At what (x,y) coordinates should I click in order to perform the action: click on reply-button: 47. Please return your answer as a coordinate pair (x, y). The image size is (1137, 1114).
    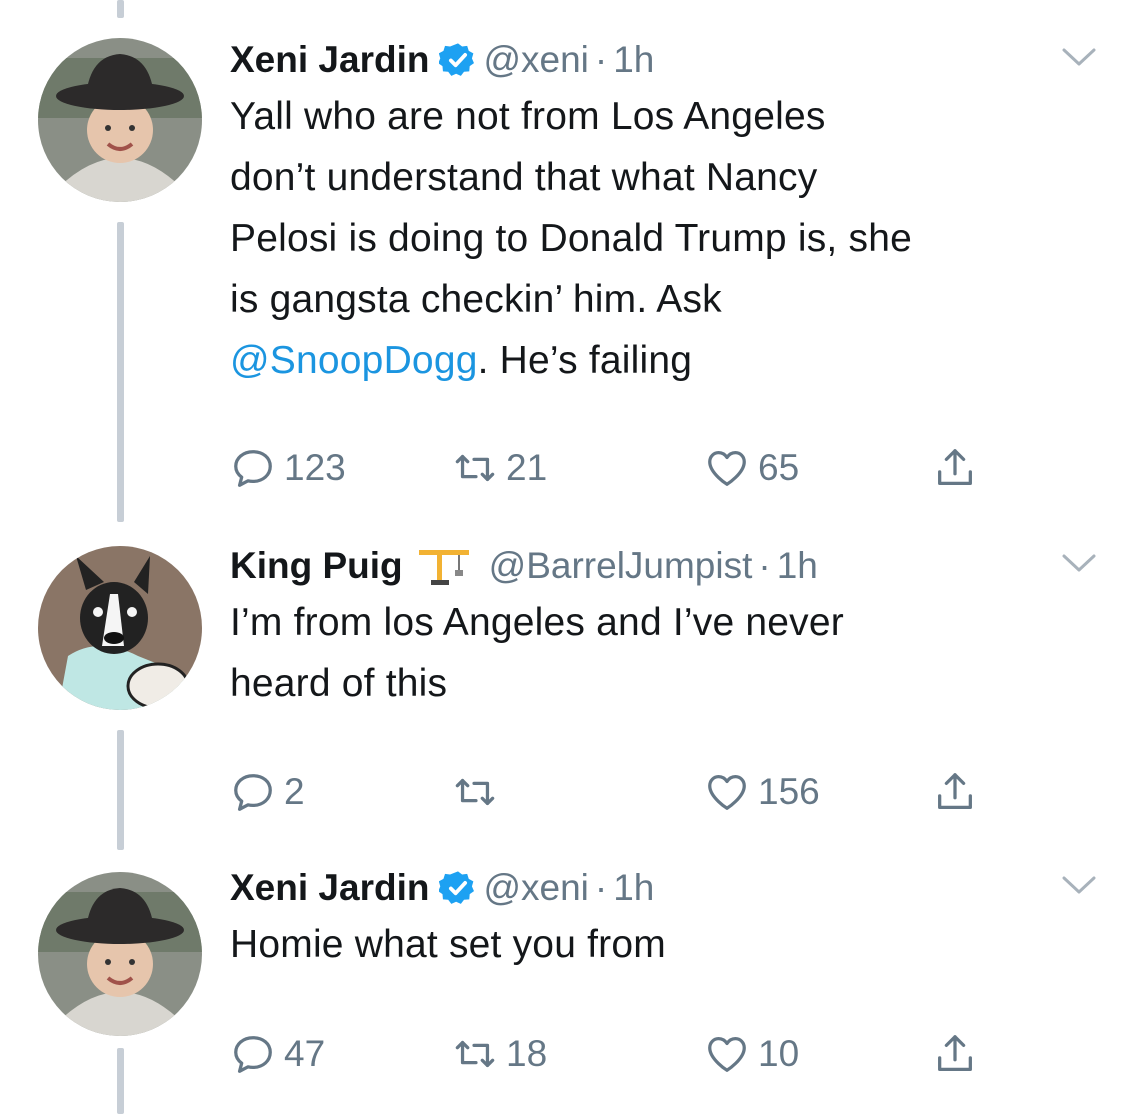
    Looking at the image, I should click on (277, 1054).